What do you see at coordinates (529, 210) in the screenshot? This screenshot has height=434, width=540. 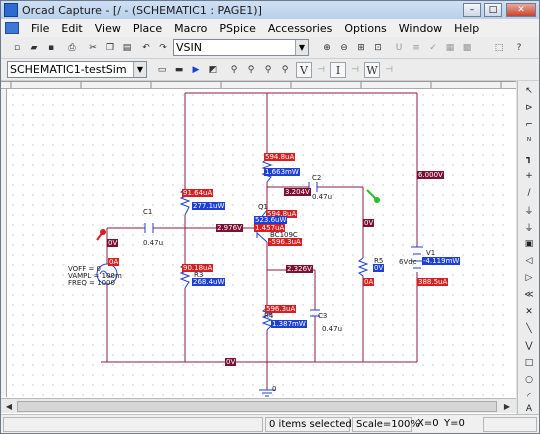 I see `place-power-icon: ⏚` at bounding box center [529, 210].